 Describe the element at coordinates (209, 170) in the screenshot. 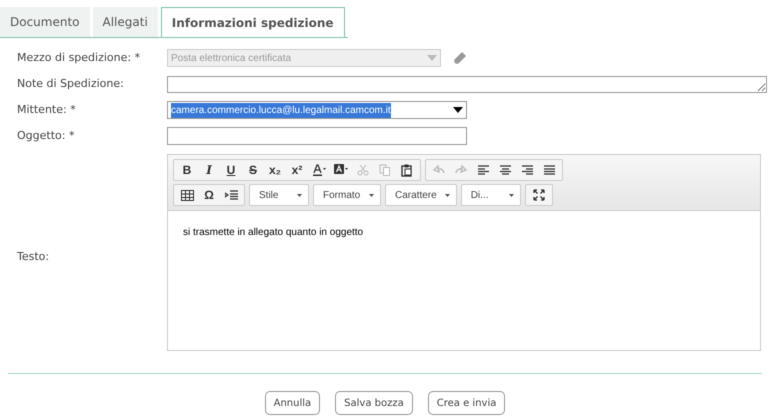

I see `toolbar-button: I` at that location.